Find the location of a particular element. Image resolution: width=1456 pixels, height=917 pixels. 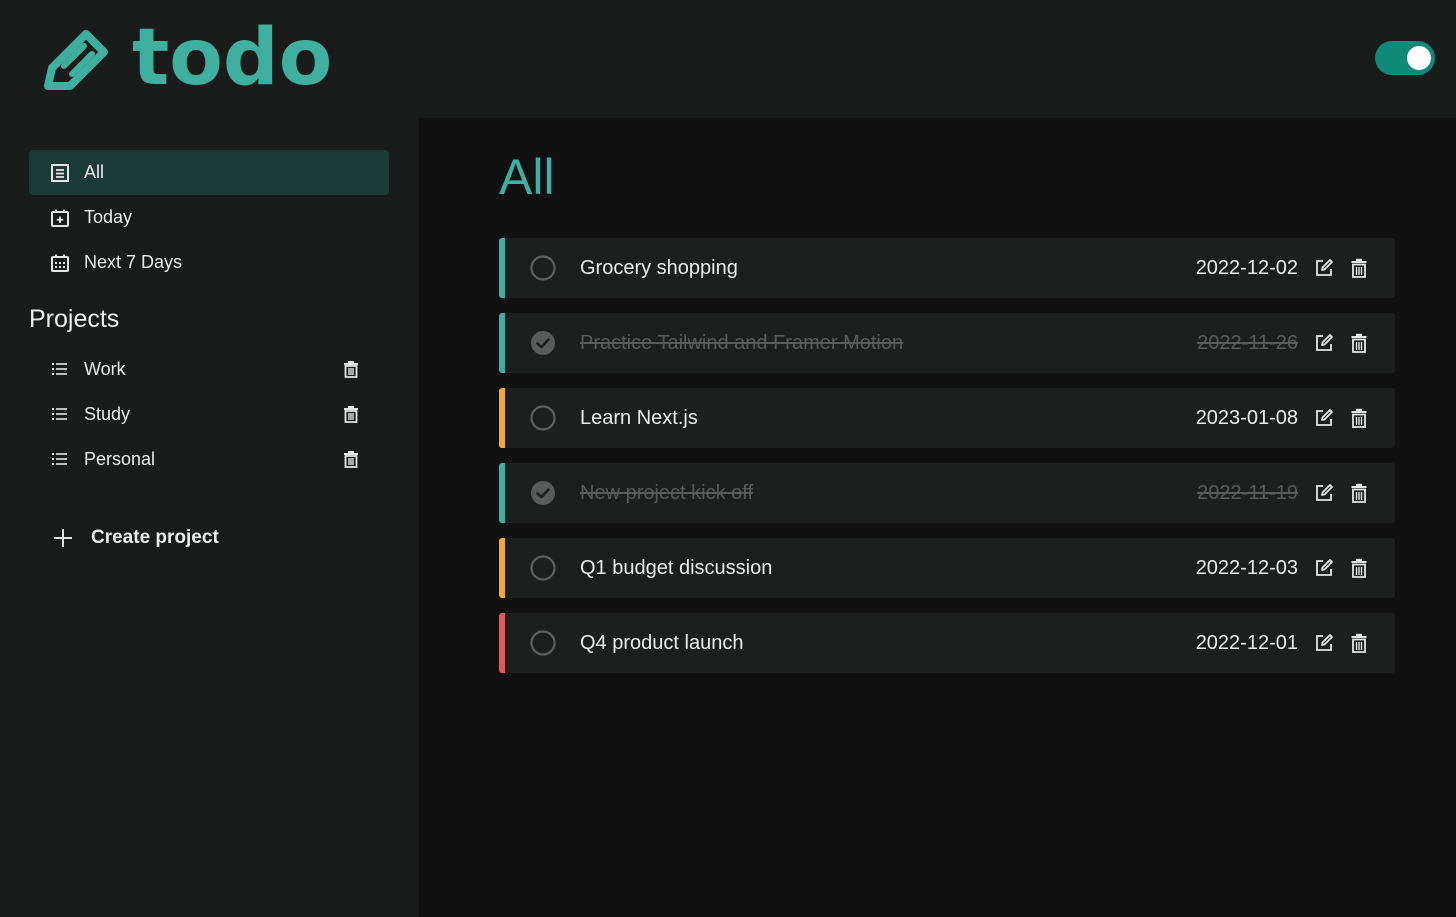

project-label: Personal is located at coordinates (120, 458).